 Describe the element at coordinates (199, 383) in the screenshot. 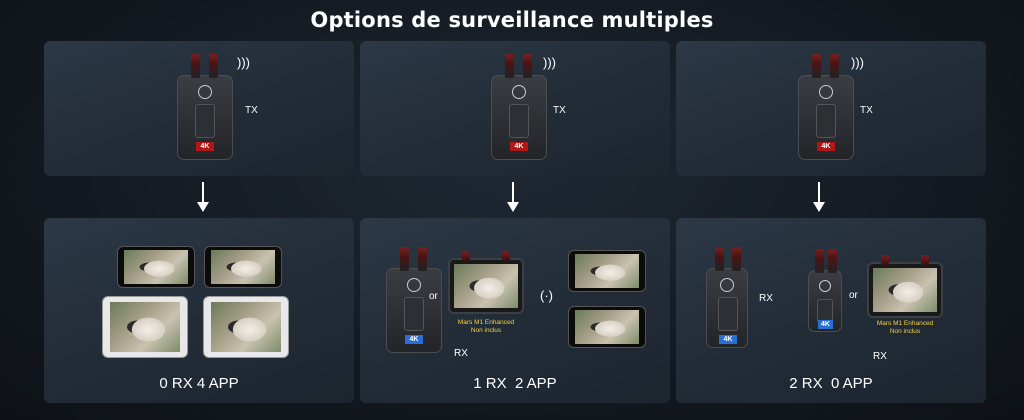

I see `option-caption: 0 RX 4 APP` at that location.